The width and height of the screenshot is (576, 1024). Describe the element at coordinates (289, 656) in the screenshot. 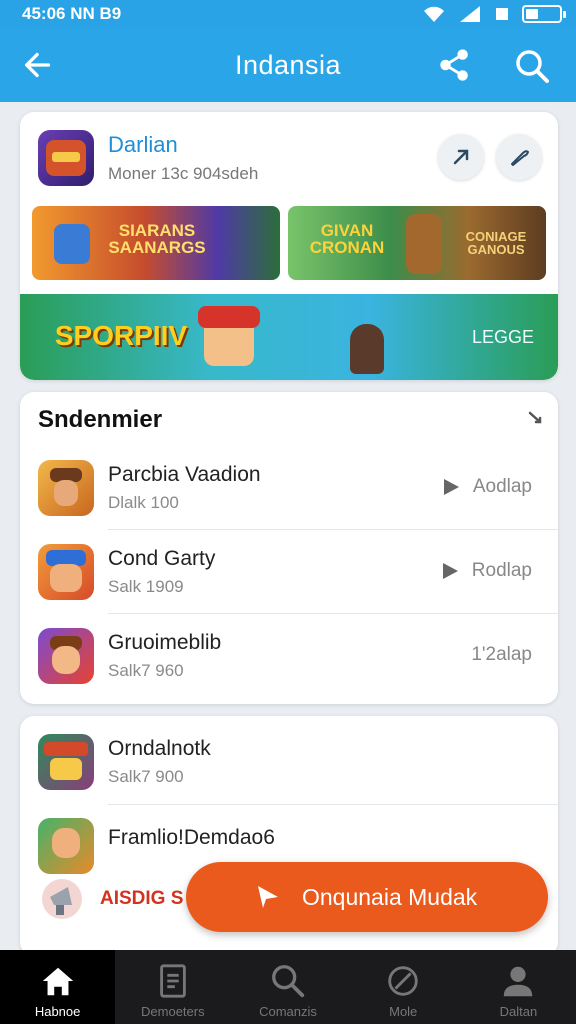

I see `list-item: Gruoimeblib Salk7 960 1'2alap` at that location.